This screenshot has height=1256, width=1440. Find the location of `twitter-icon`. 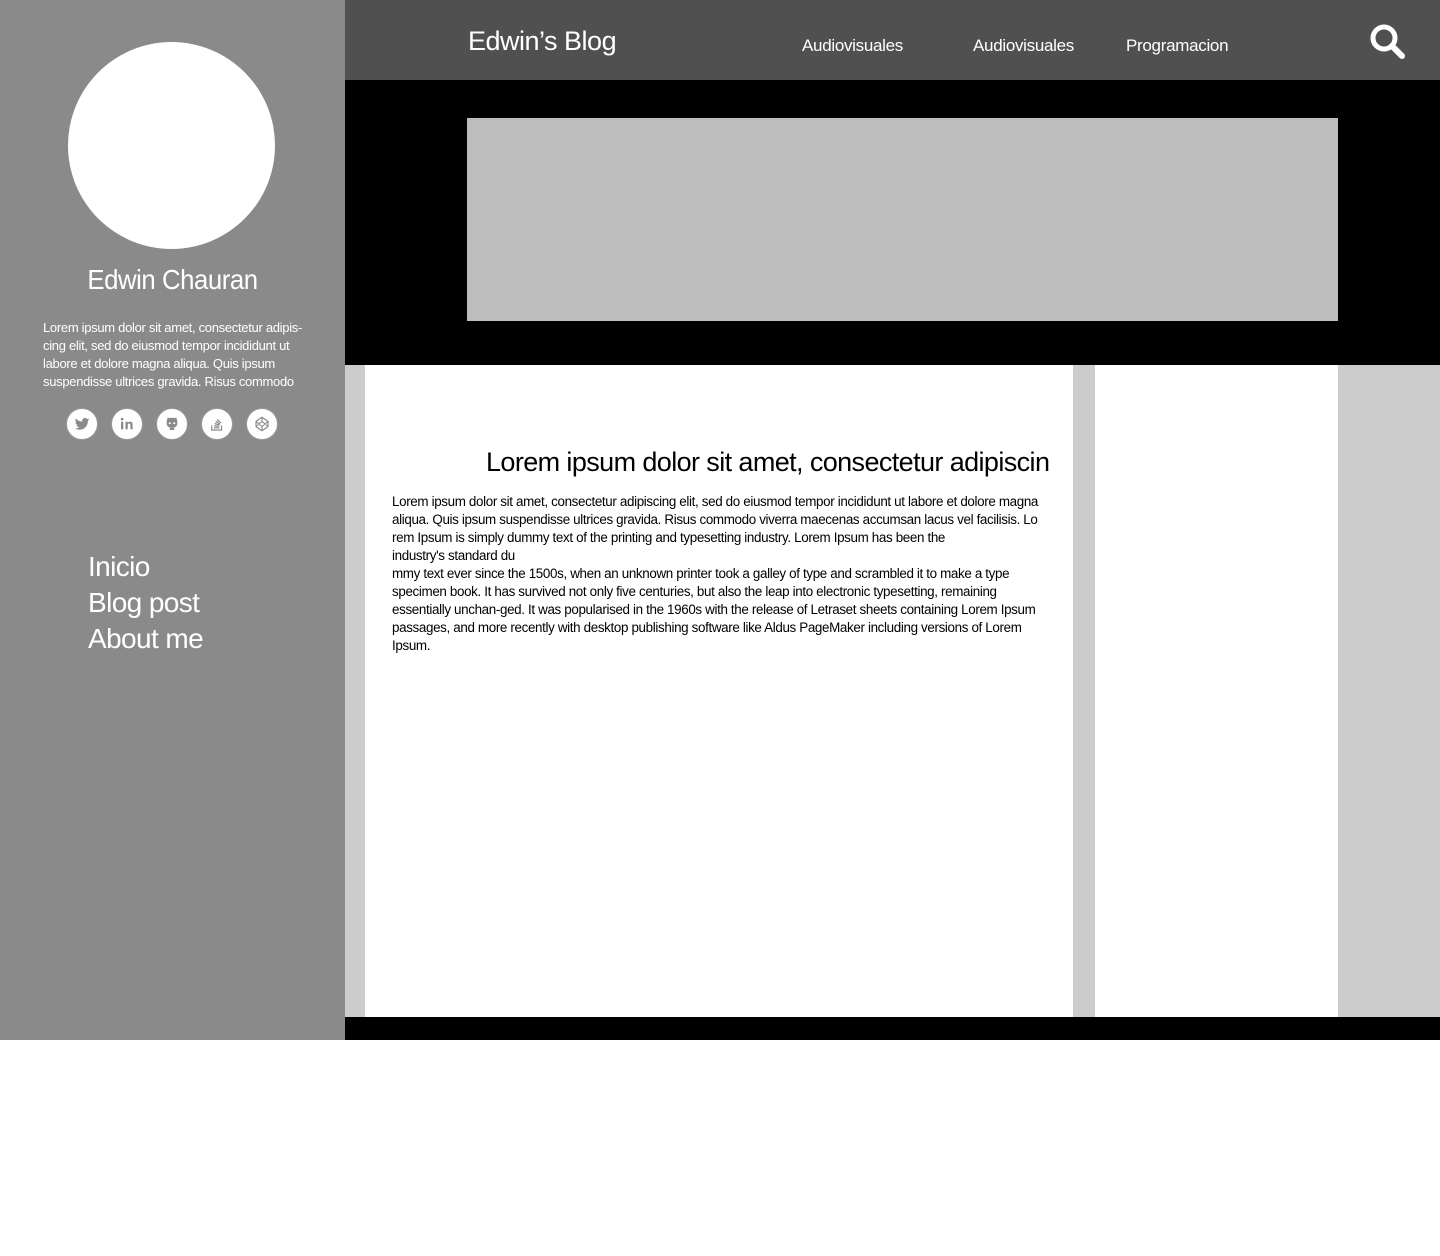

twitter-icon is located at coordinates (82, 424).